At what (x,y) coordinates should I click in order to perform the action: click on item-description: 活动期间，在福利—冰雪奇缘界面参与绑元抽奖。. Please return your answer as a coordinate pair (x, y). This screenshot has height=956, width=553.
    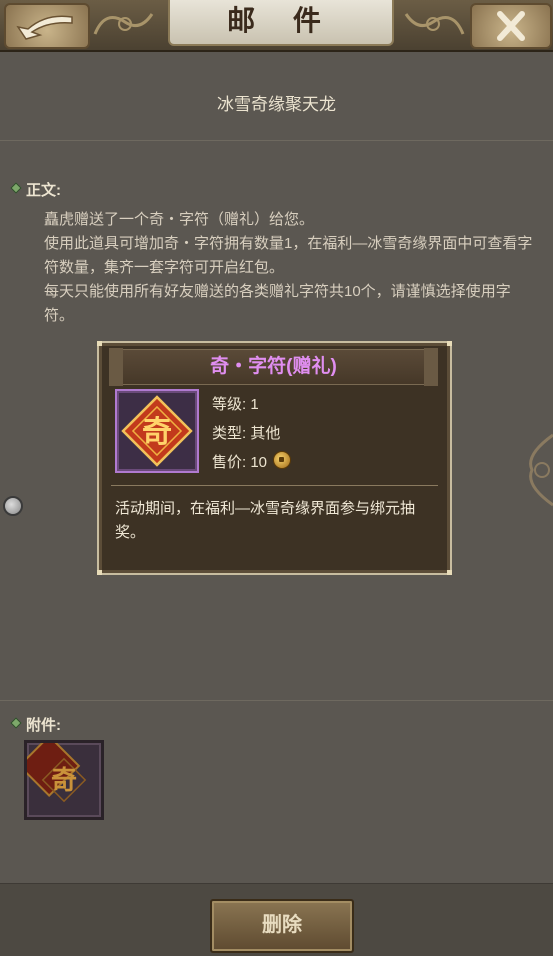
    Looking at the image, I should click on (265, 520).